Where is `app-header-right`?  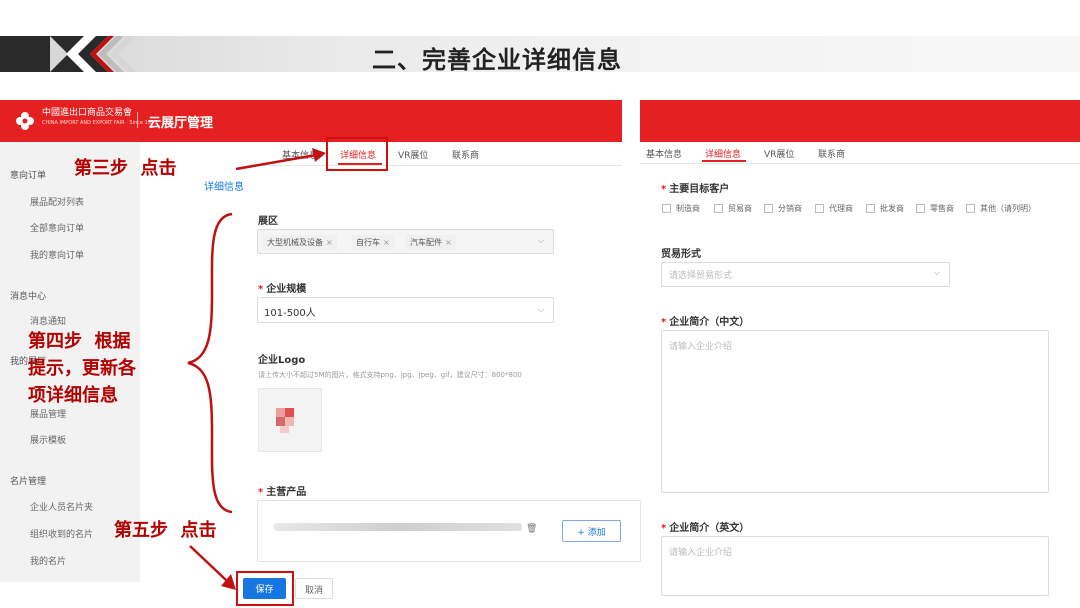 app-header-right is located at coordinates (860, 121).